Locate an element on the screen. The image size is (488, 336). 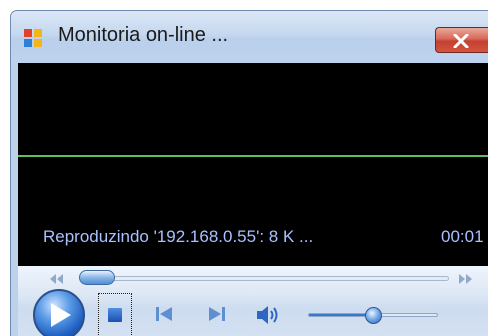
close-button is located at coordinates (461, 40).